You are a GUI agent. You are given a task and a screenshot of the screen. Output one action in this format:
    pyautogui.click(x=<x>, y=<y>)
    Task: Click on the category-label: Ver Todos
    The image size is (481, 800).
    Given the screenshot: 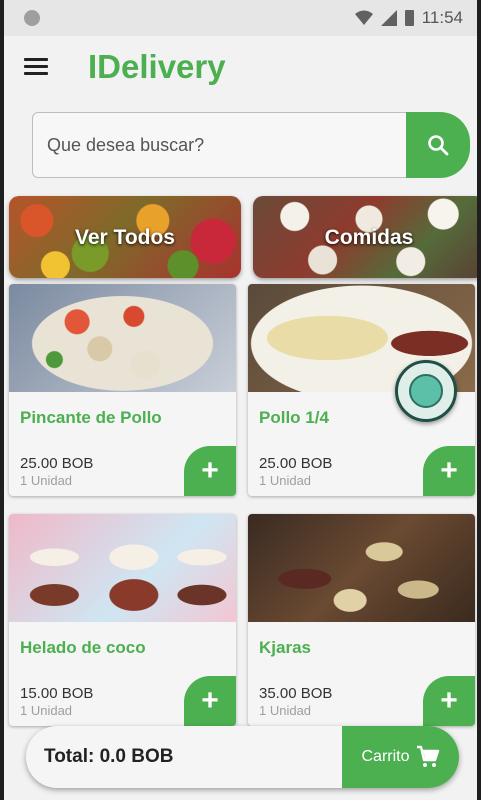 What is the action you would take?
    pyautogui.click(x=125, y=237)
    